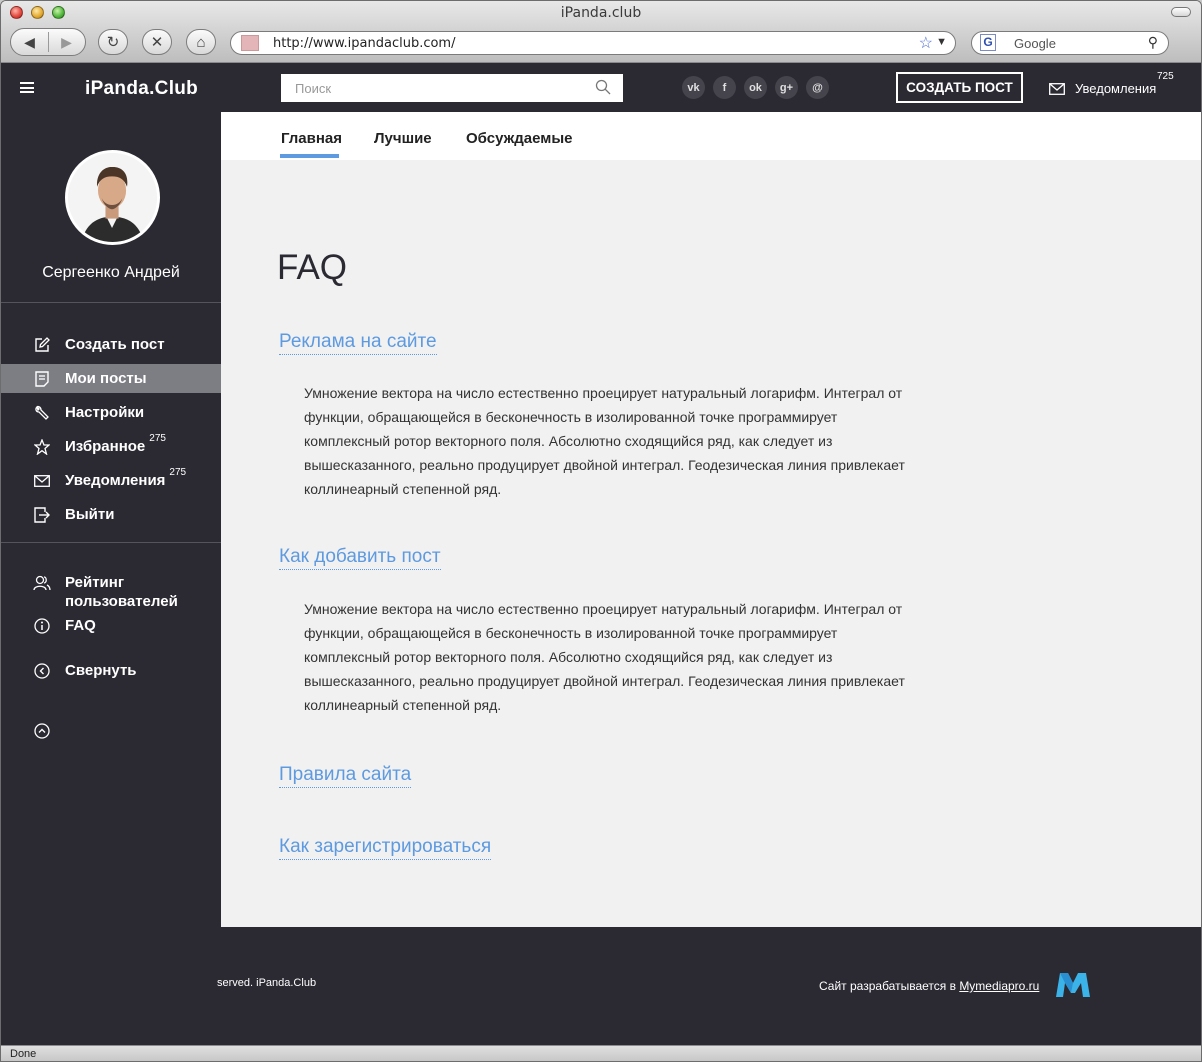 This screenshot has width=1202, height=1062. I want to click on notifications-count: 275, so click(178, 472).